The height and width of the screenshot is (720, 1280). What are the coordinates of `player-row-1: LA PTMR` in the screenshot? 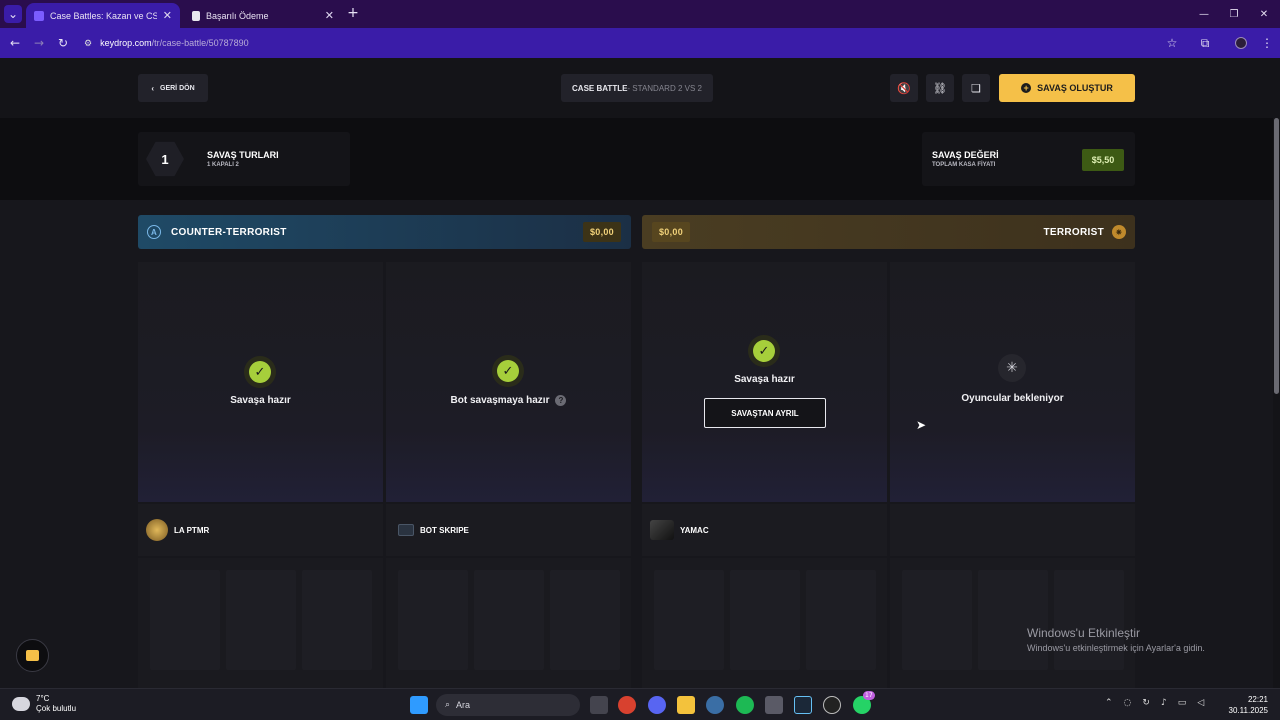 It's located at (260, 530).